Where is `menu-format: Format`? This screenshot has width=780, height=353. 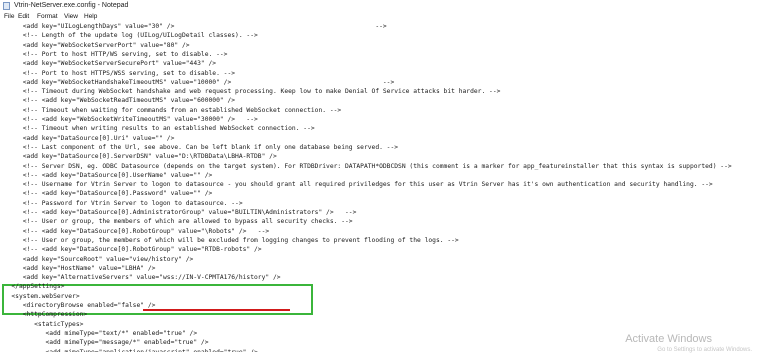 menu-format: Format is located at coordinates (47, 16).